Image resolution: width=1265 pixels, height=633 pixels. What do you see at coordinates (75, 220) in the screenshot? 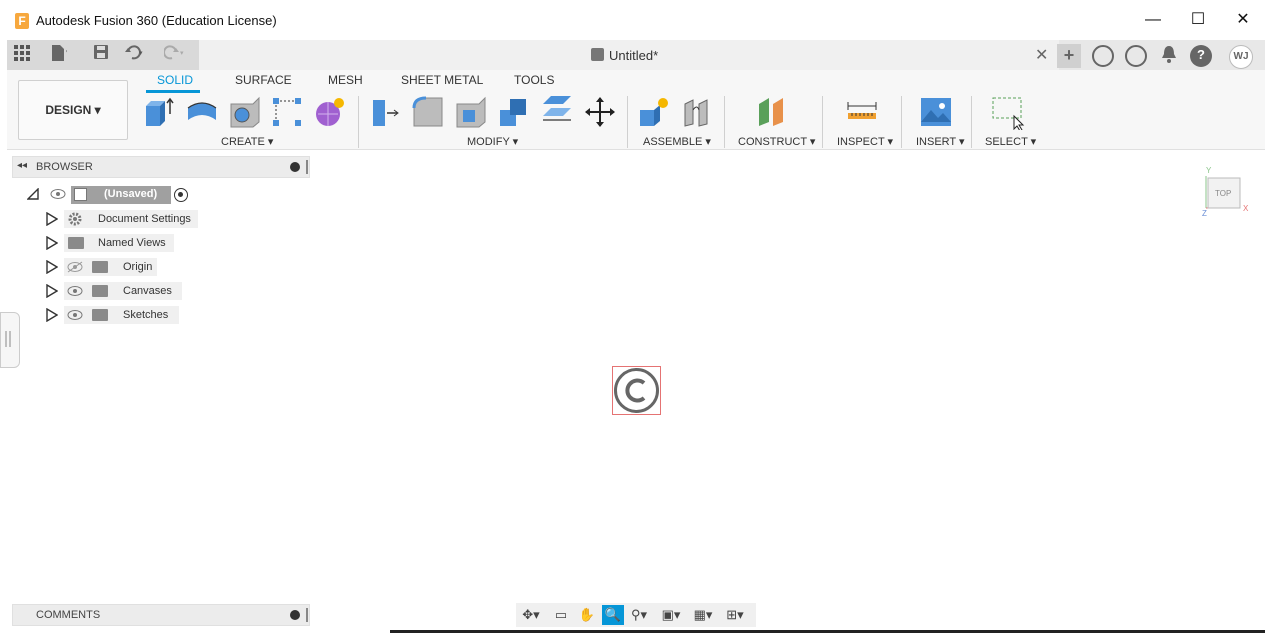
I see `gear-icon` at bounding box center [75, 220].